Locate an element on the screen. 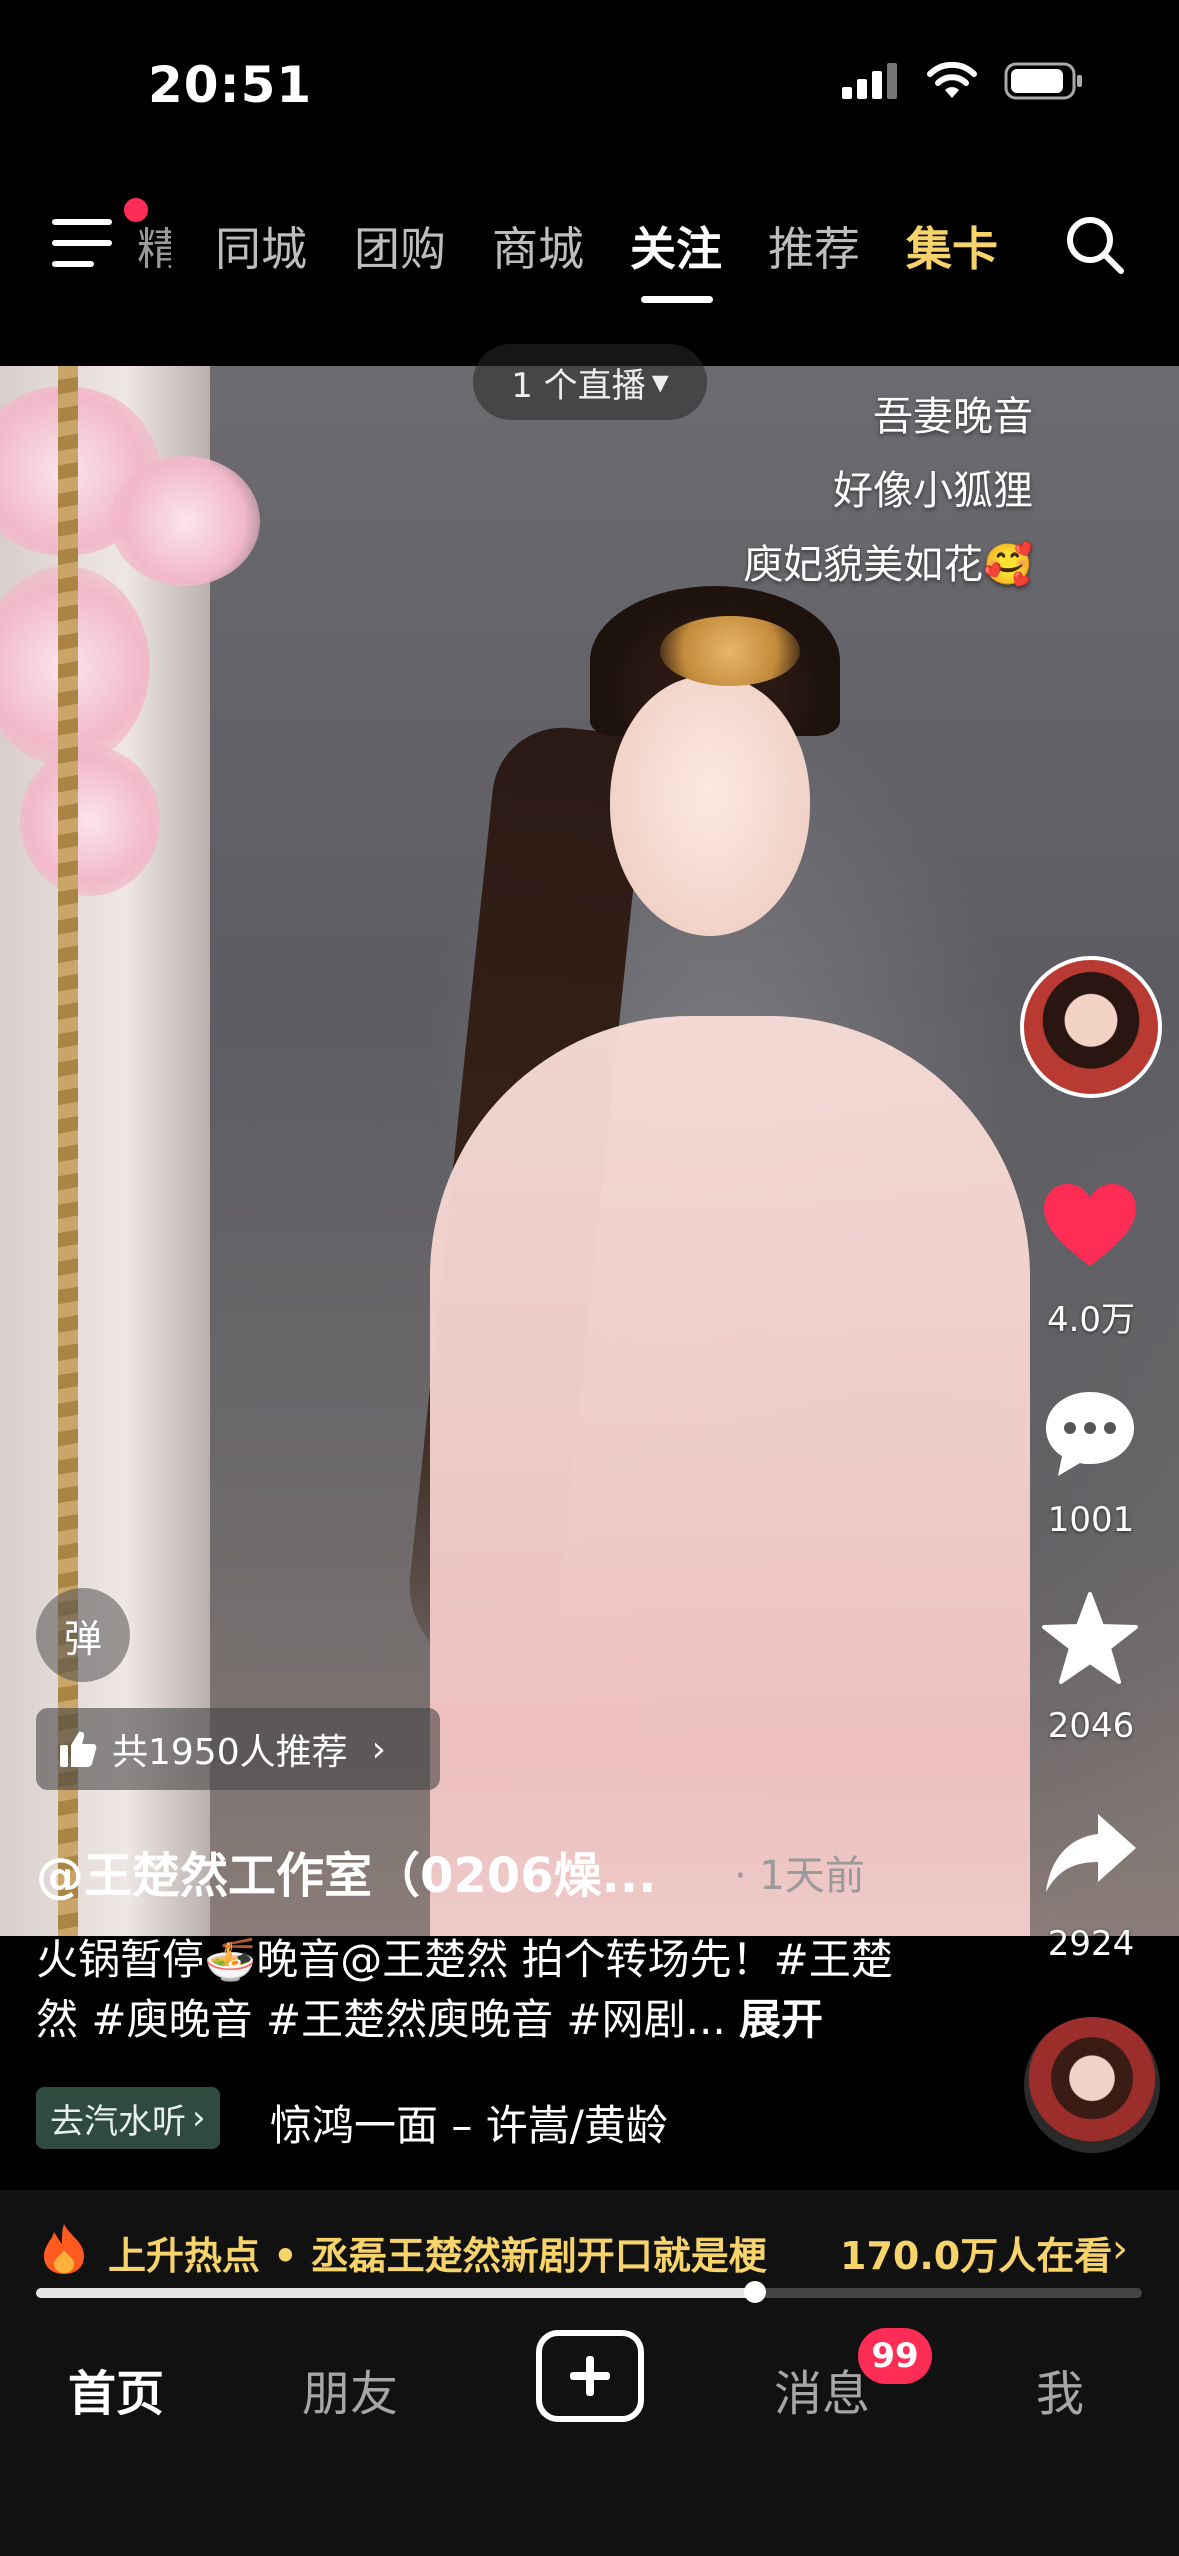  lyric-line: 好像小狐狸 is located at coordinates (933, 491).